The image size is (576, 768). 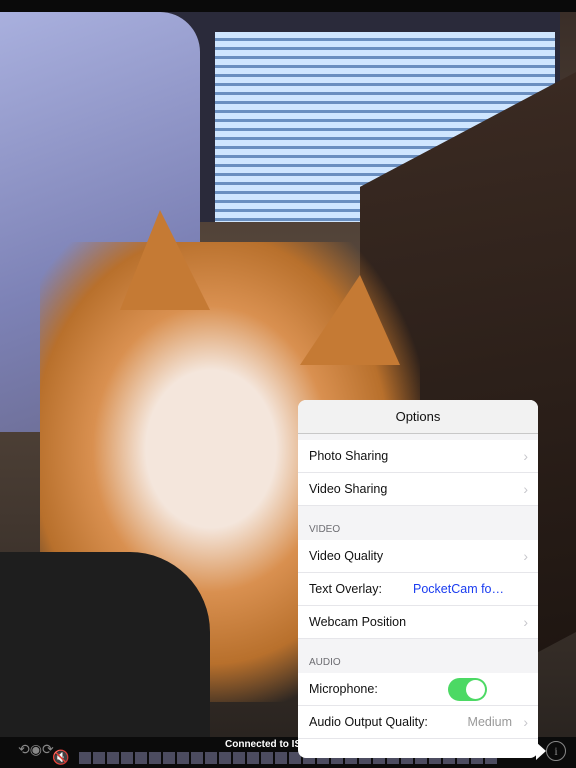 I want to click on audio-quality-row: Audio Output Quality: Medium ›, so click(x=418, y=722).